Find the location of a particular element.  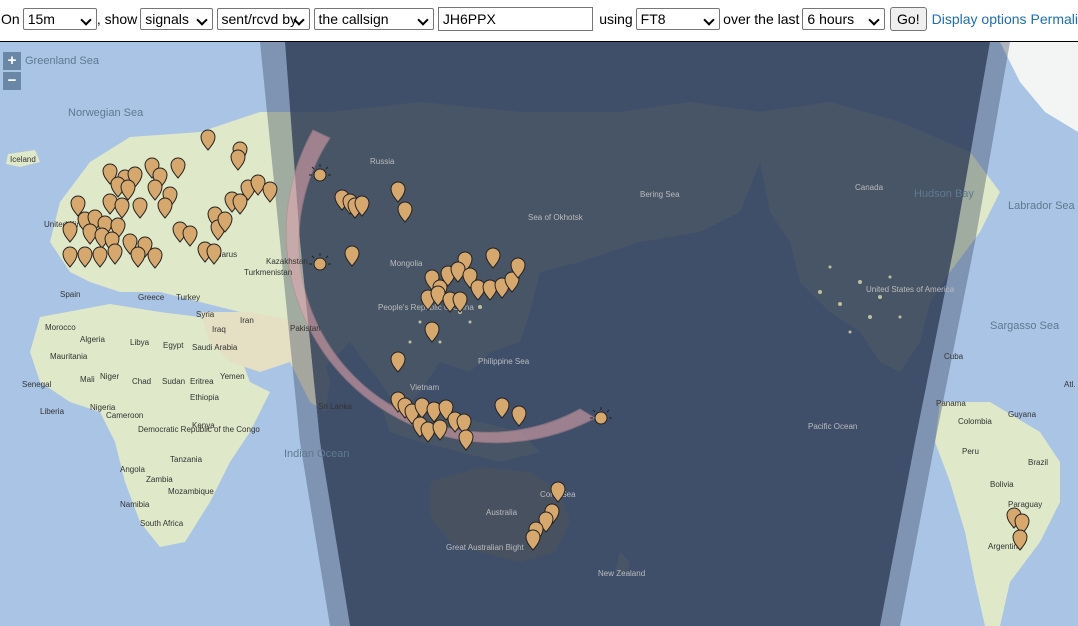

zoom-in-button: + is located at coordinates (12, 61).